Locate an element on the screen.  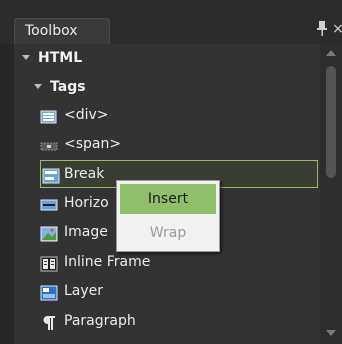
scrollbar-thumb is located at coordinates (331, 122).